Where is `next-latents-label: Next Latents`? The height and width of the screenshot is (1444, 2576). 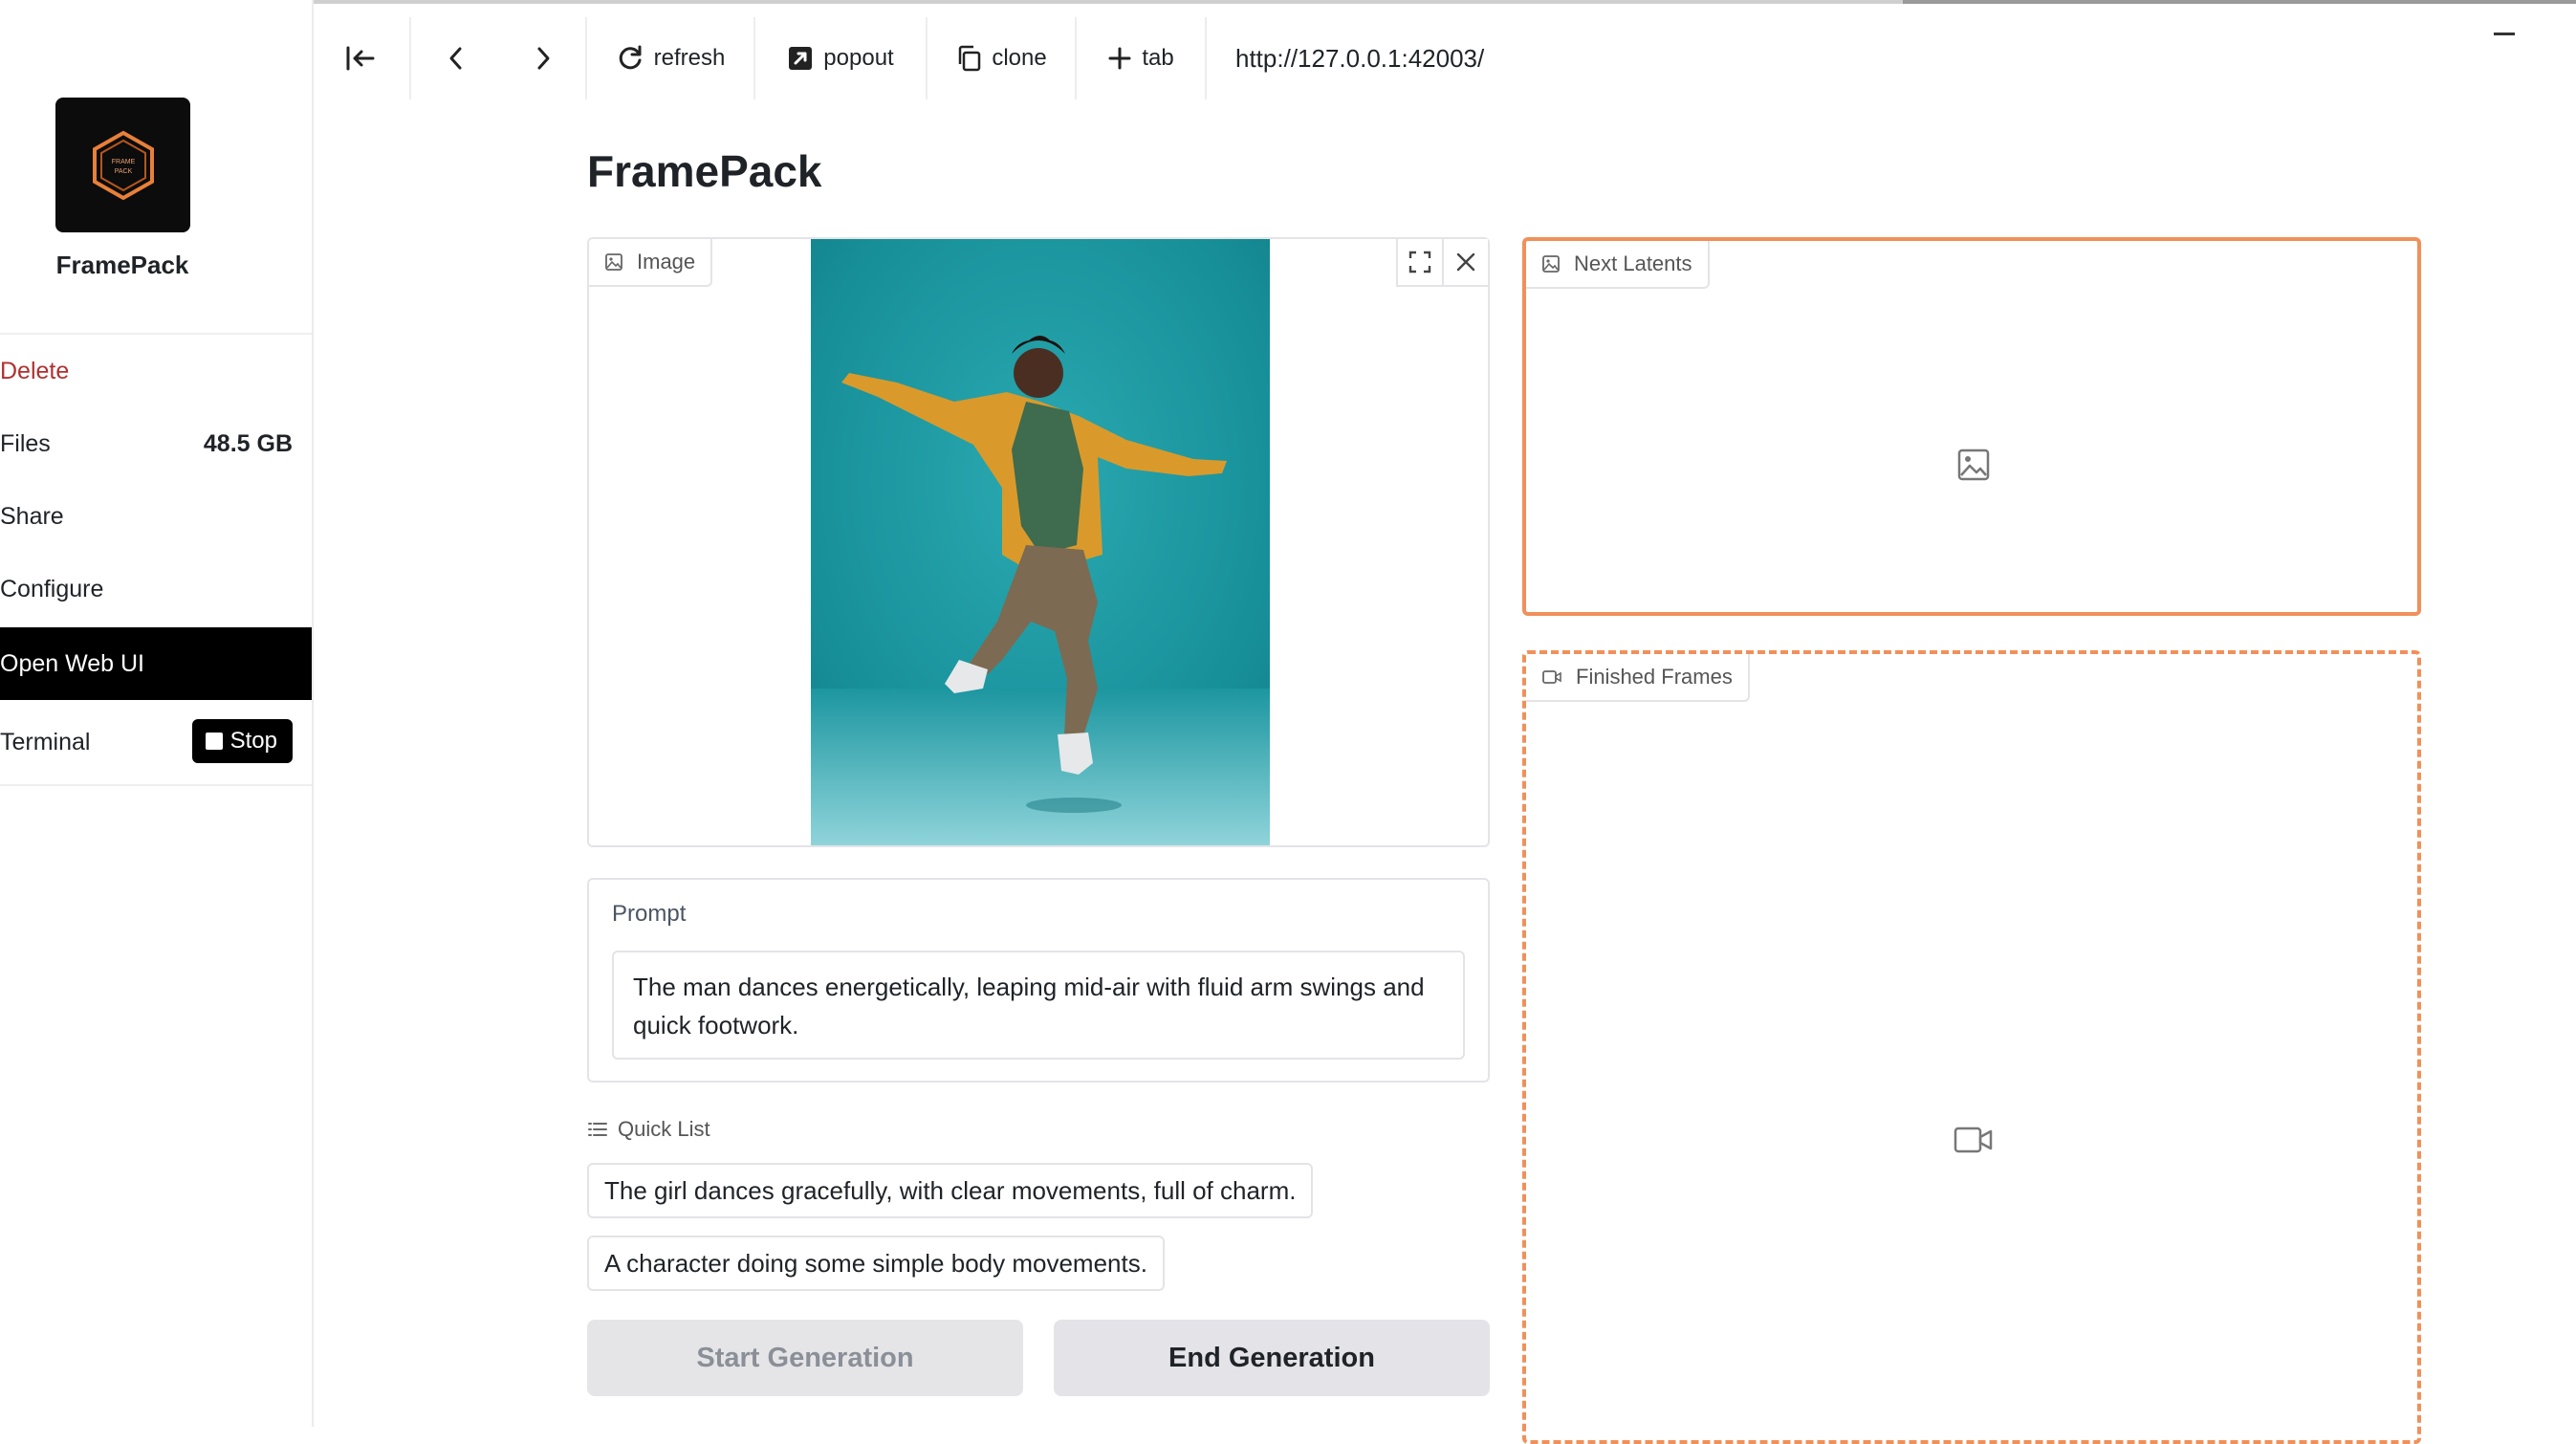
next-latents-label: Next Latents is located at coordinates (1633, 263).